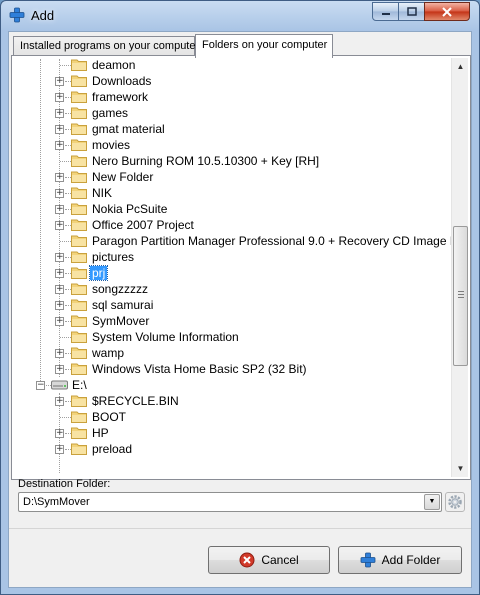 This screenshot has height=595, width=480. What do you see at coordinates (230, 417) in the screenshot?
I see `tree-folder-node: BOOT` at bounding box center [230, 417].